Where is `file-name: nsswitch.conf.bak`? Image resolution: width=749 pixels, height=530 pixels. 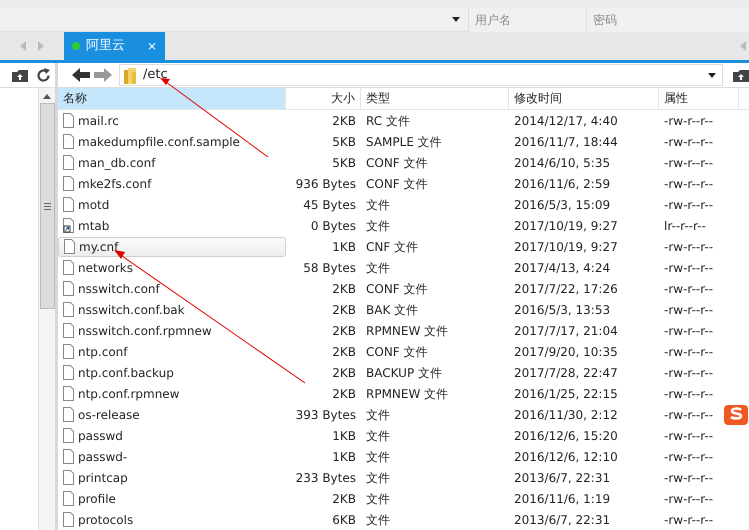 file-name: nsswitch.conf.bak is located at coordinates (131, 310).